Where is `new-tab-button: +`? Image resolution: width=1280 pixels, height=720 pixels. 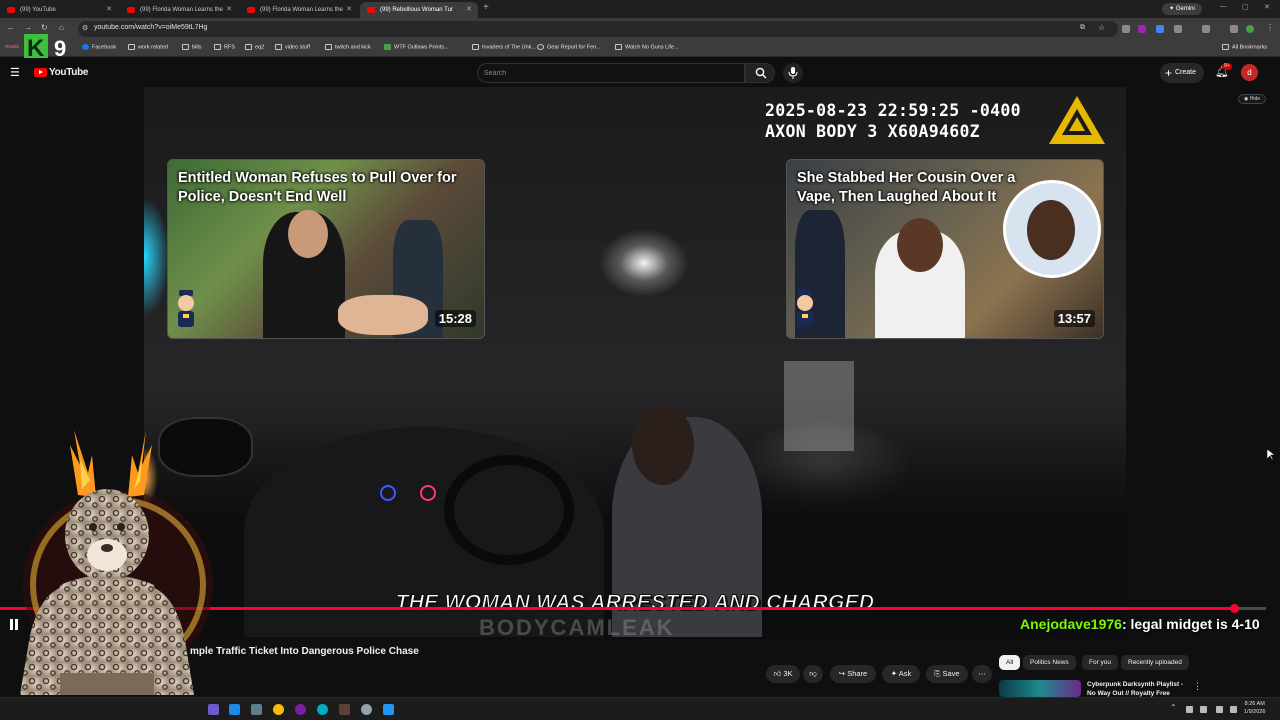 new-tab-button: + is located at coordinates (486, 7).